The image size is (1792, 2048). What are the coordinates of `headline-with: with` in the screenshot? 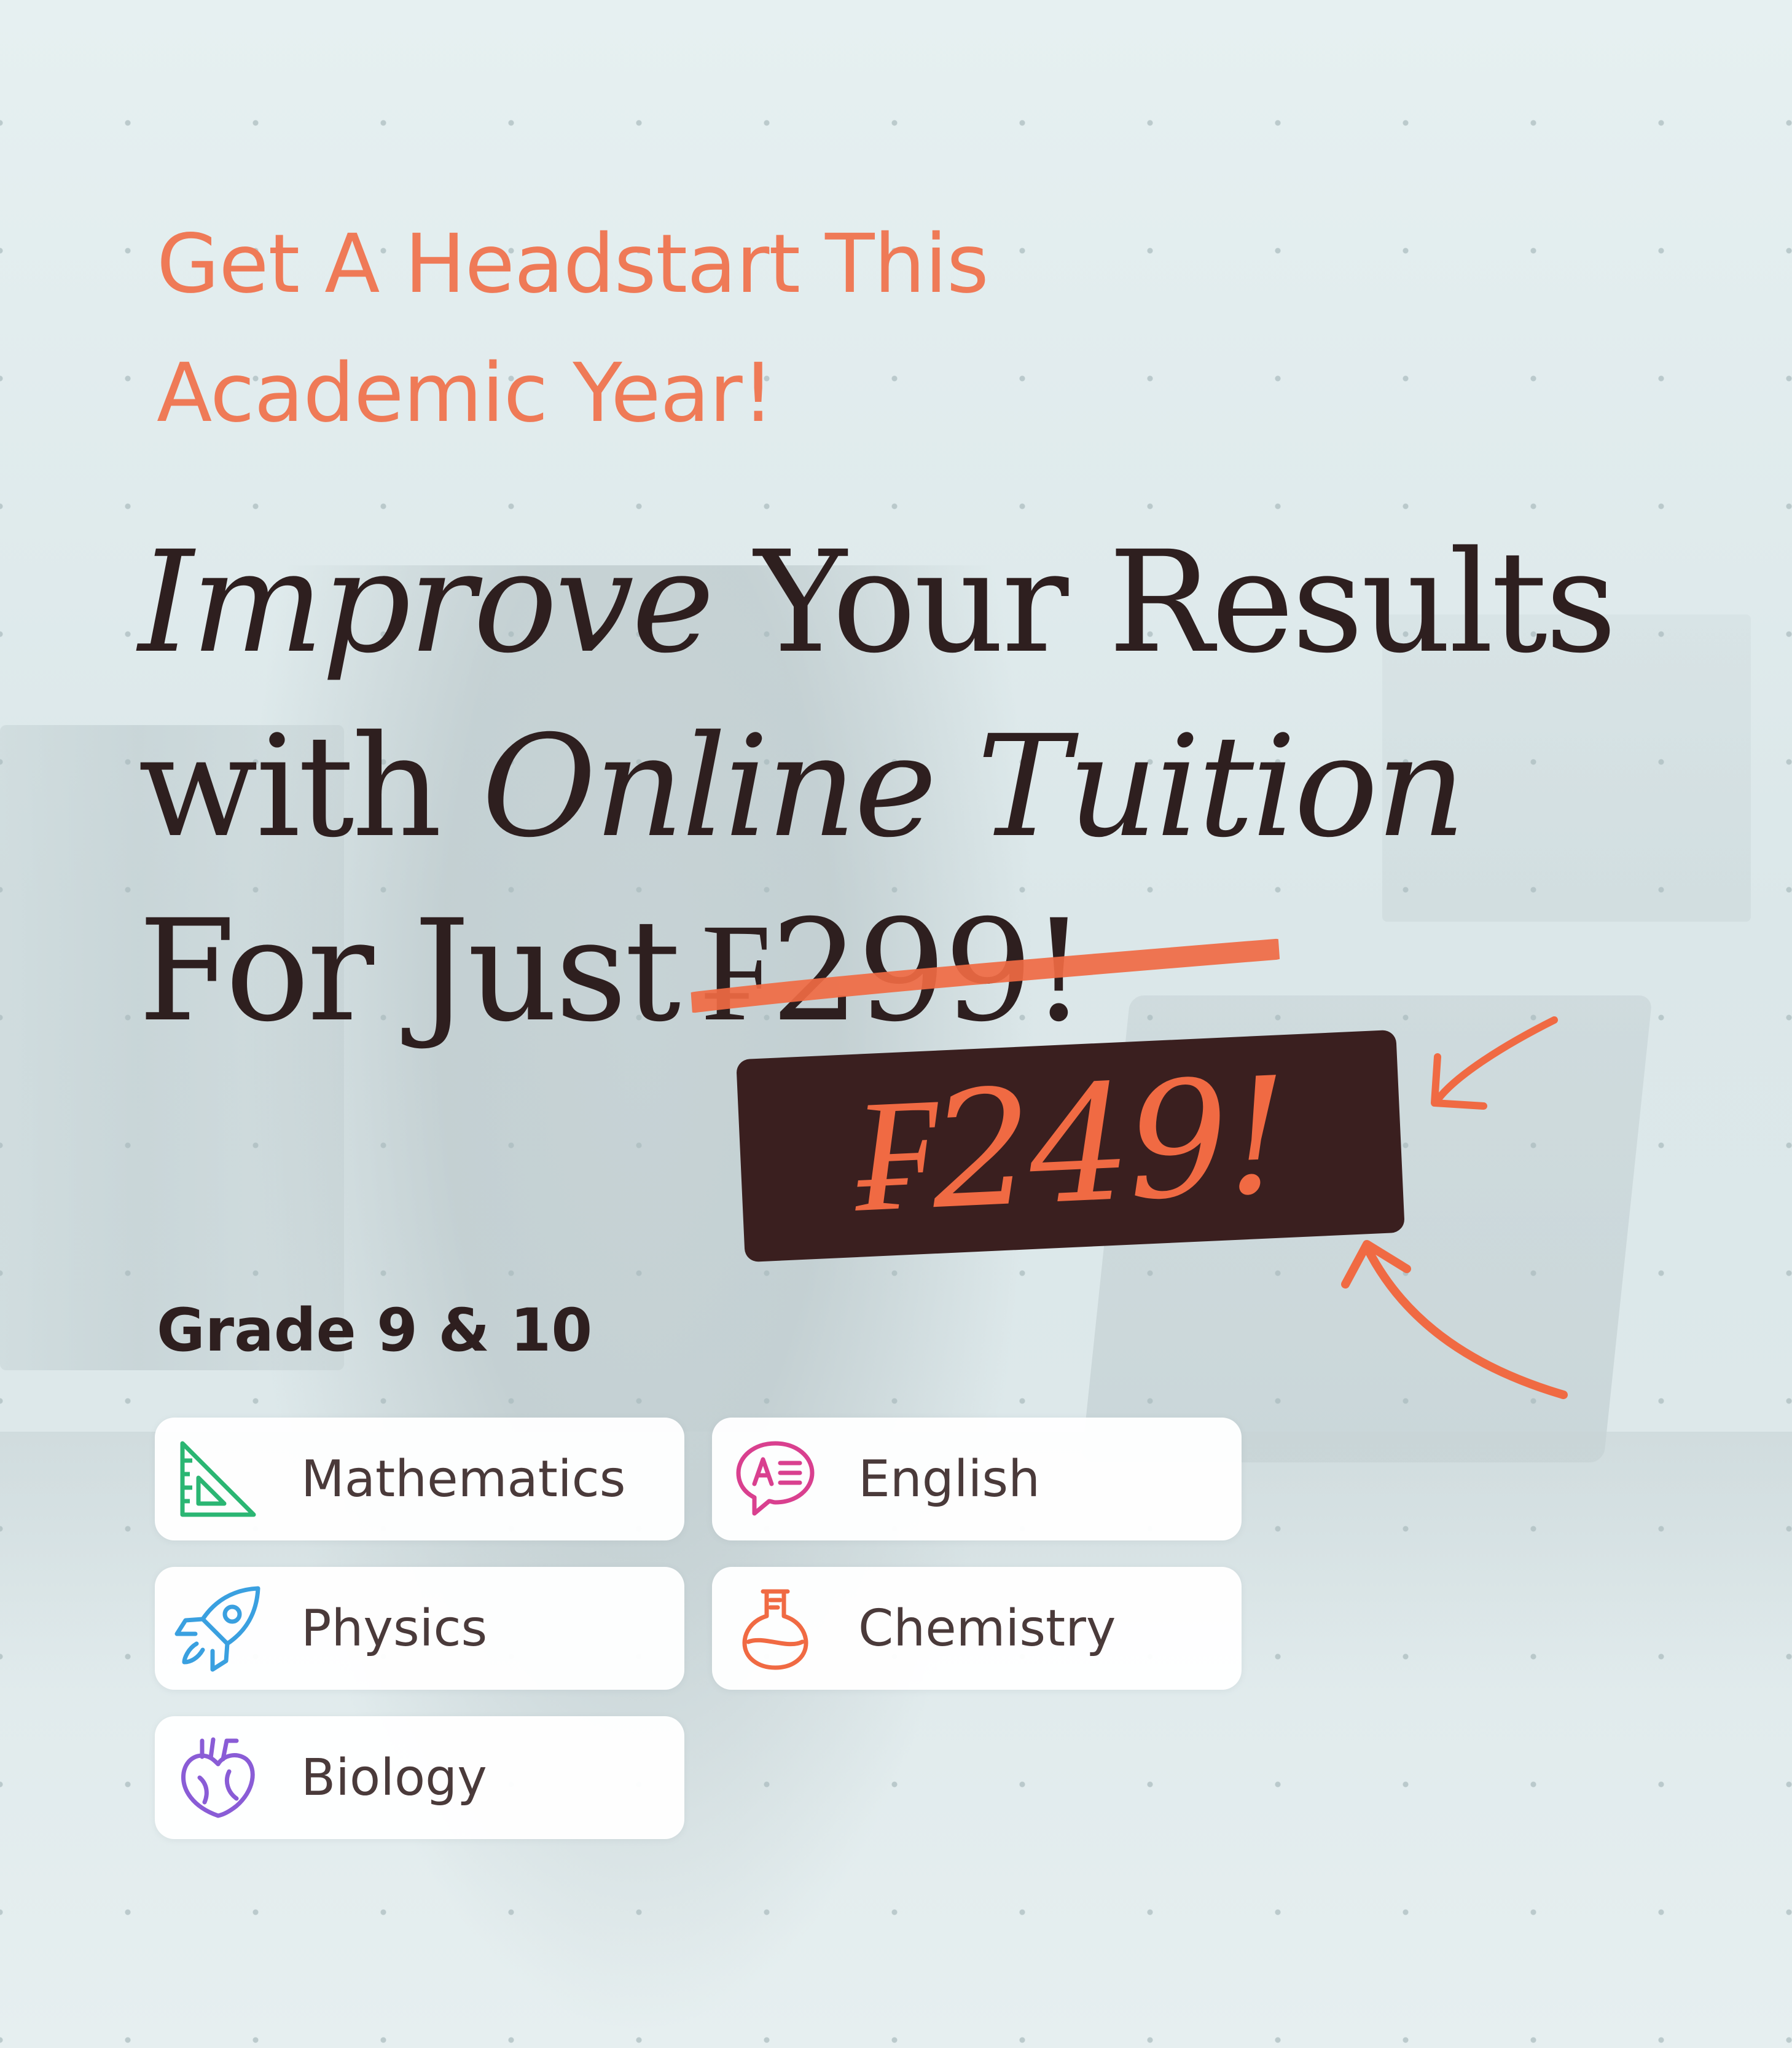 It's located at (310, 787).